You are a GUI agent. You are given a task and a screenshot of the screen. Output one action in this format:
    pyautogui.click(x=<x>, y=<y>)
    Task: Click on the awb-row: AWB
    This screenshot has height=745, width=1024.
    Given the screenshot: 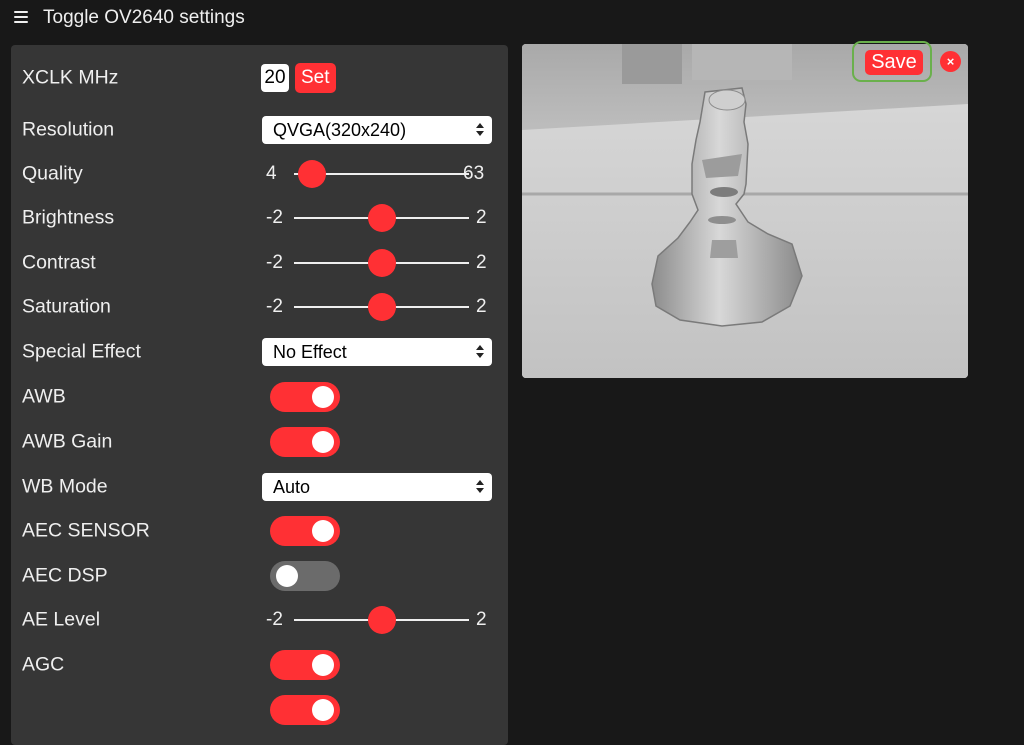 What is the action you would take?
    pyautogui.click(x=259, y=397)
    